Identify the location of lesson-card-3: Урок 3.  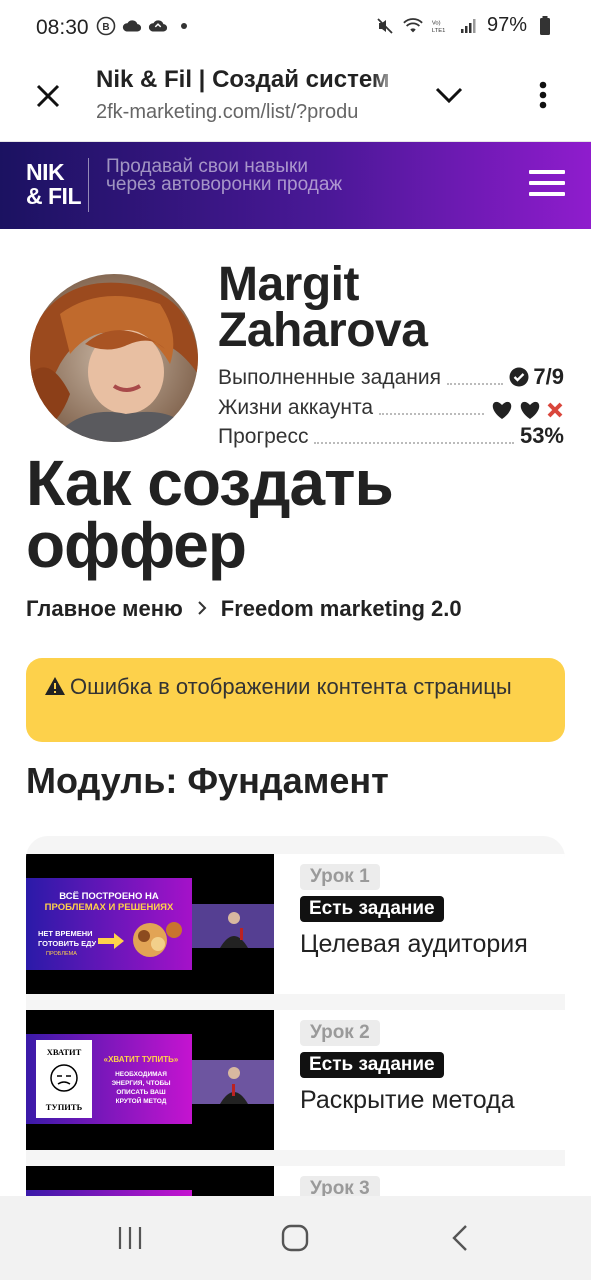
(295, 1181).